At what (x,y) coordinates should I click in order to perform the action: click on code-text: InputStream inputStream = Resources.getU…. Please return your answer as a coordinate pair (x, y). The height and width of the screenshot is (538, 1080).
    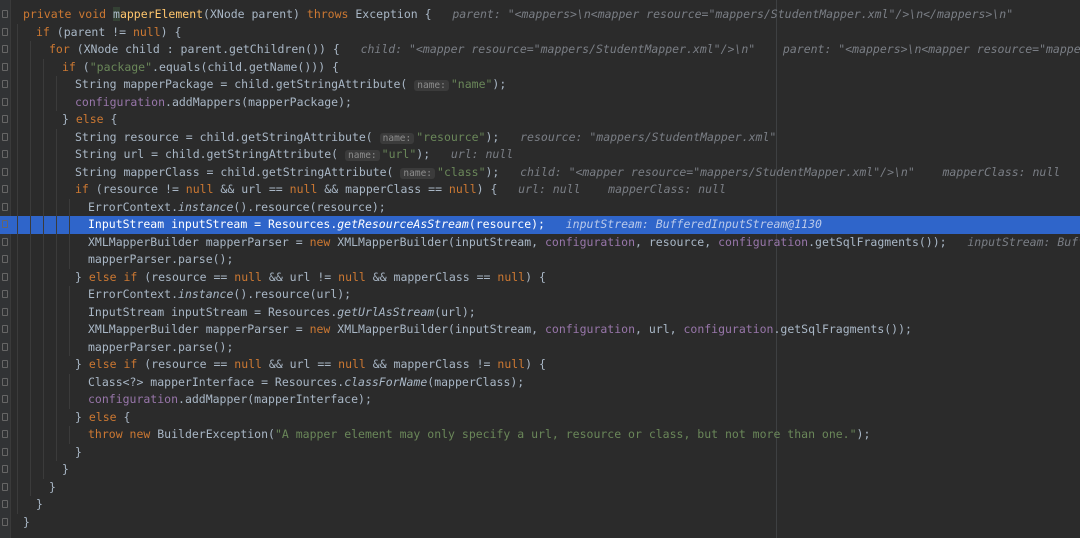
    Looking at the image, I should click on (282, 313).